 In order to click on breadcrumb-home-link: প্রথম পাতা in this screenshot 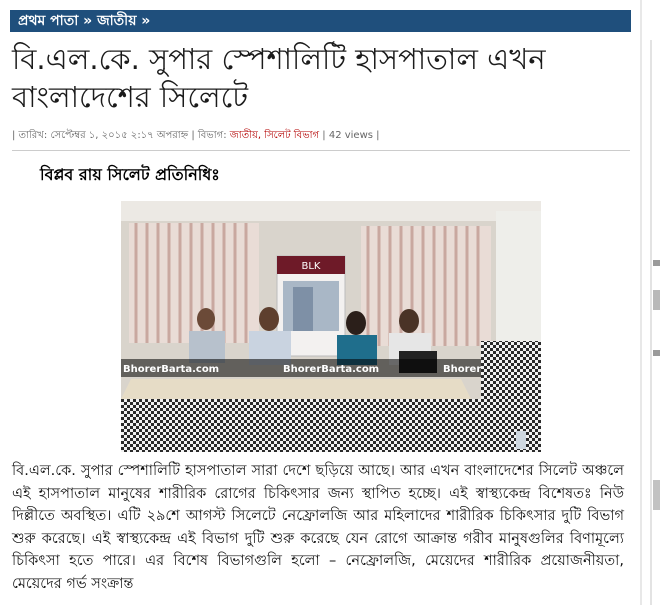, I will do `click(48, 21)`.